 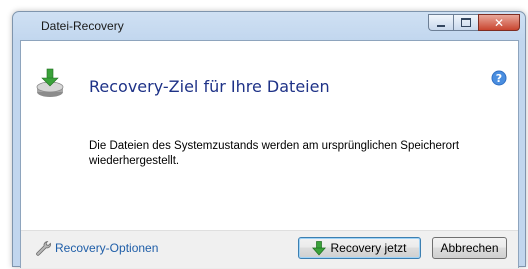 I want to click on wrench-icon, so click(x=43, y=248).